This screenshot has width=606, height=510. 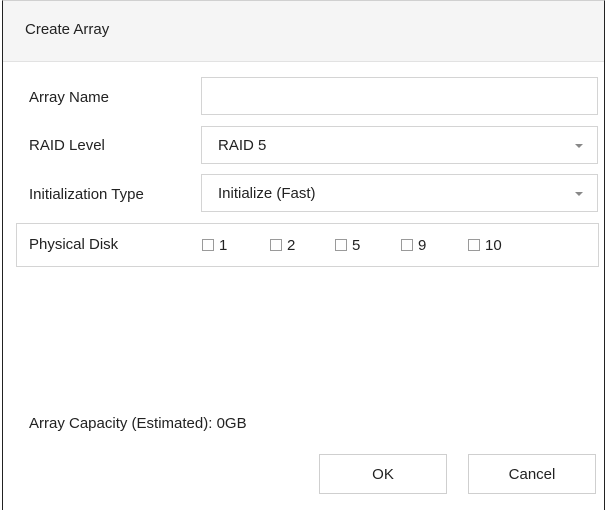 What do you see at coordinates (242, 145) in the screenshot?
I see `raid-level-value: RAID 5` at bounding box center [242, 145].